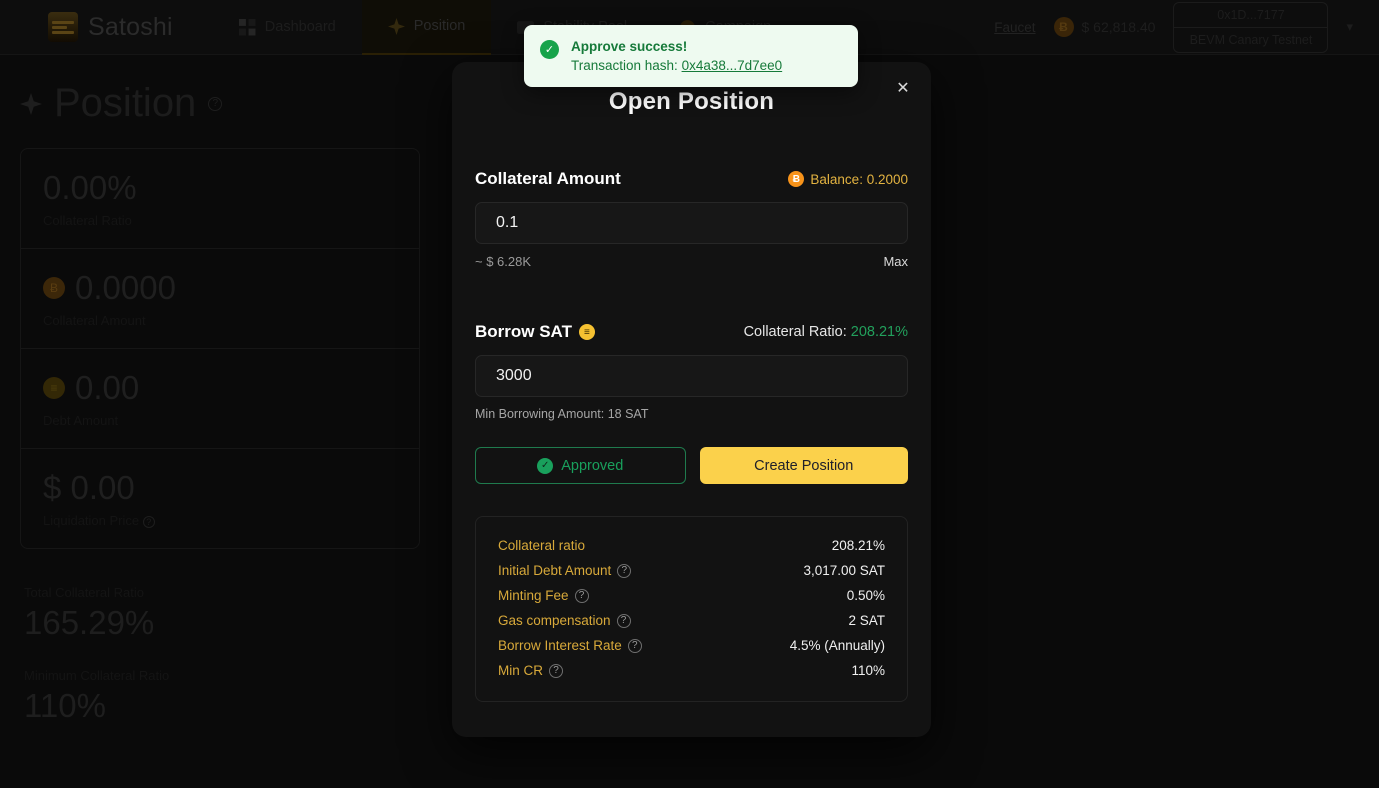  I want to click on approved-button: ✓ Approved, so click(580, 465).